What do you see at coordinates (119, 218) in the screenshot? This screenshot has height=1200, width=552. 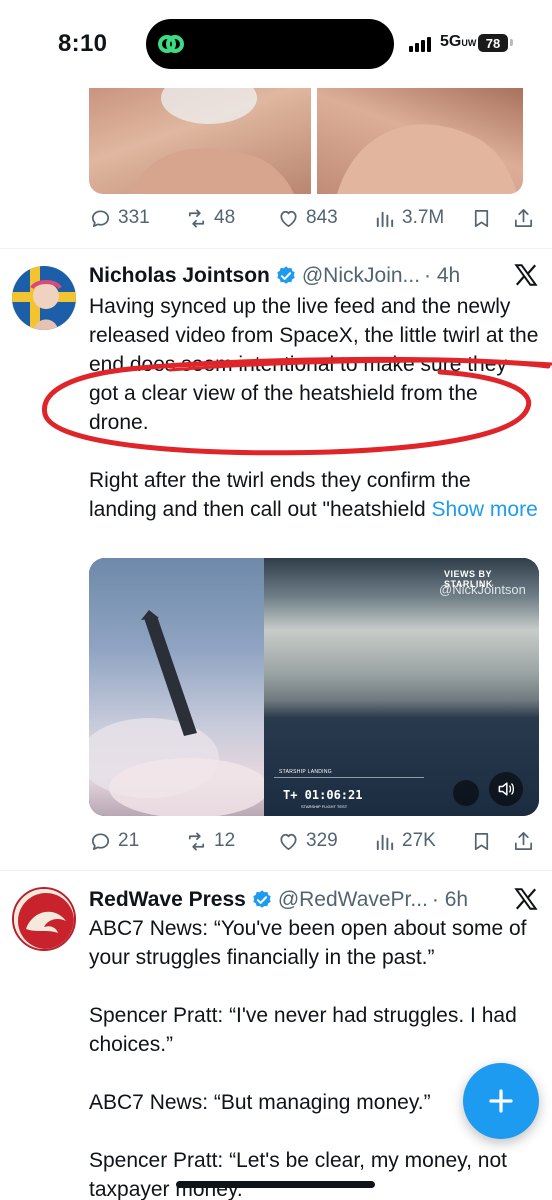 I see `reply-button: 331` at bounding box center [119, 218].